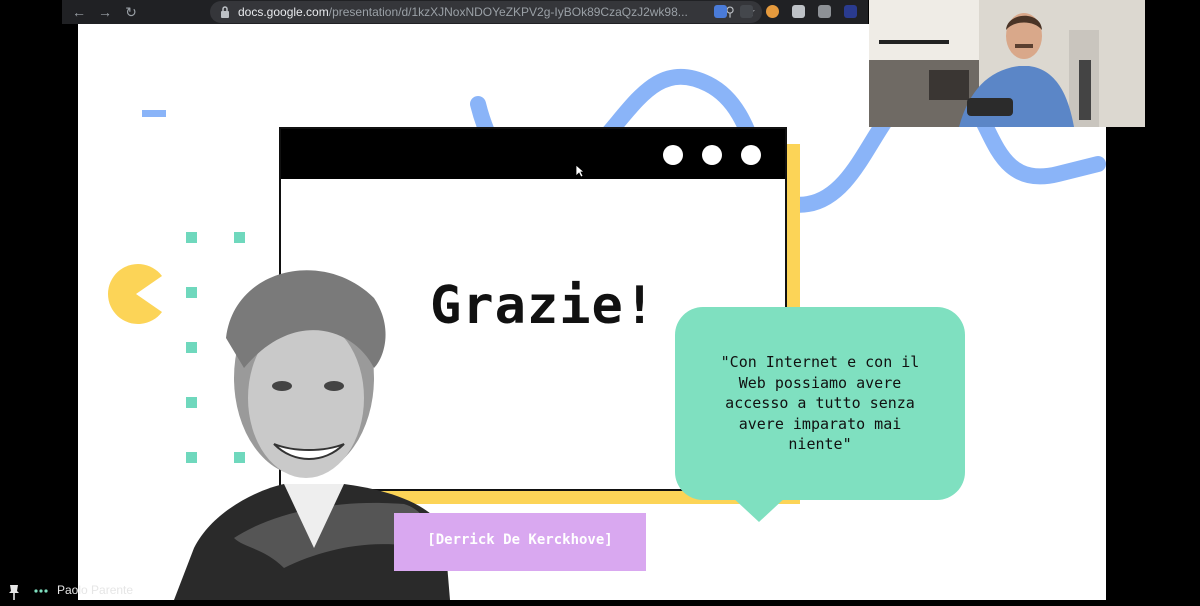 The width and height of the screenshot is (1200, 606). What do you see at coordinates (720, 11) in the screenshot?
I see `translate-extension-icon` at bounding box center [720, 11].